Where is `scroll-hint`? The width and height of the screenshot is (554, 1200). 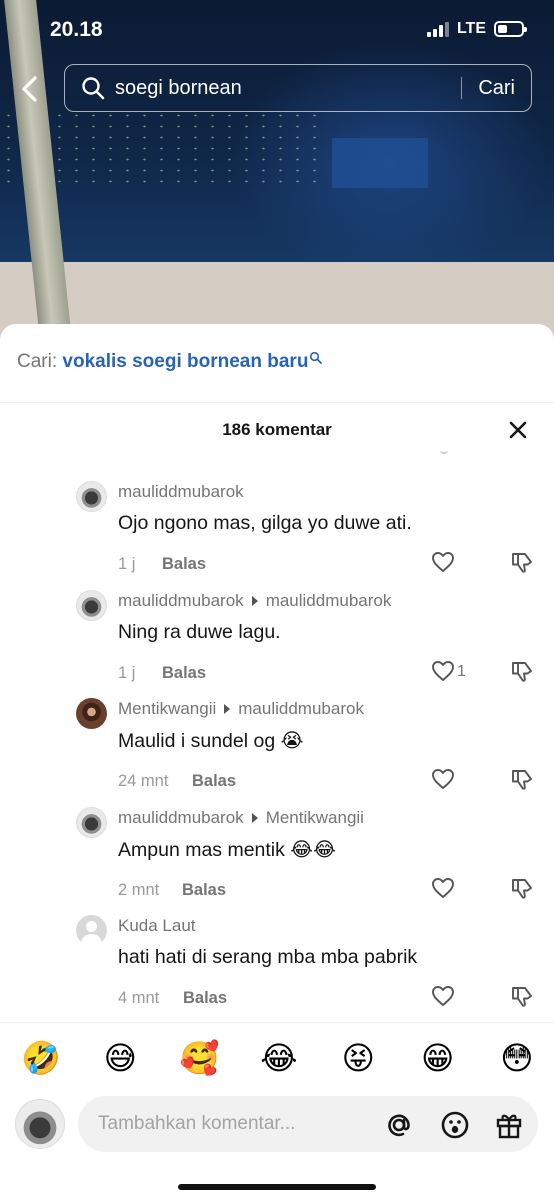 scroll-hint is located at coordinates (444, 452).